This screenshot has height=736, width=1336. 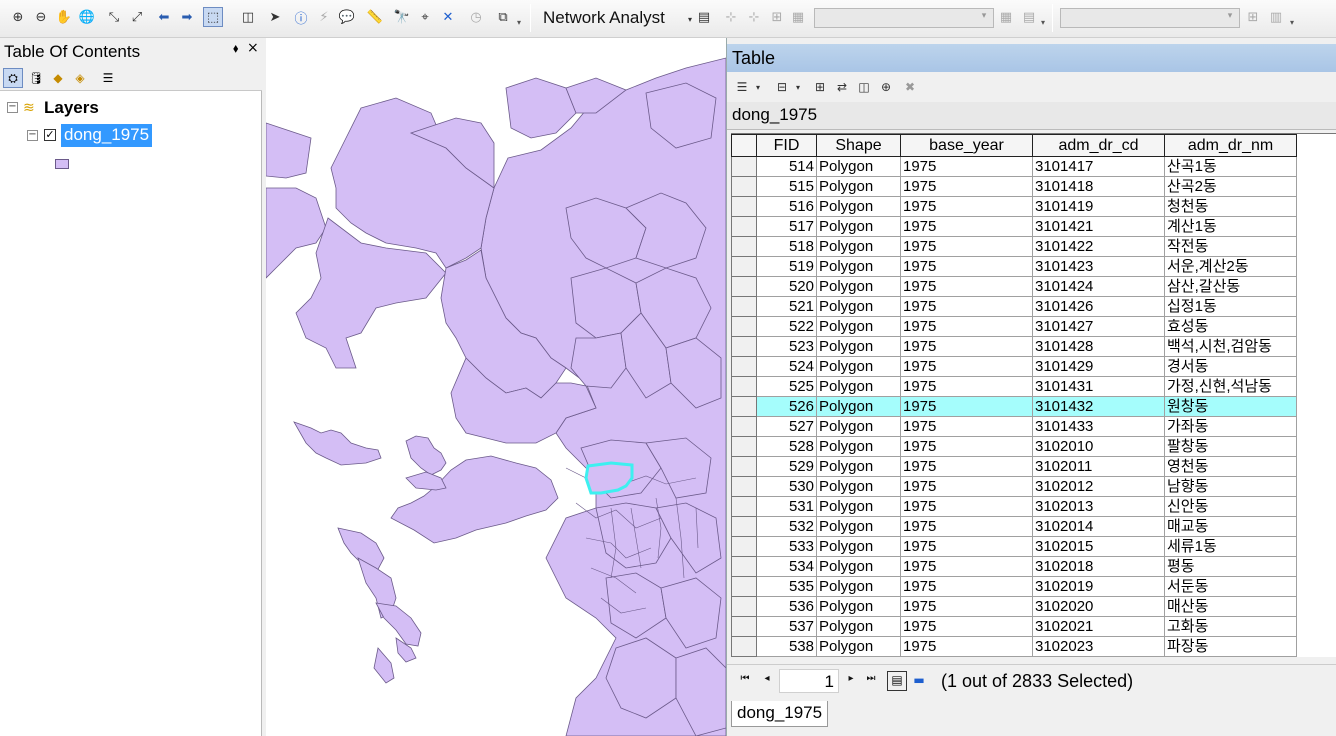 What do you see at coordinates (820, 87) in the screenshot?
I see `select-by-attributes-icon: ⊞` at bounding box center [820, 87].